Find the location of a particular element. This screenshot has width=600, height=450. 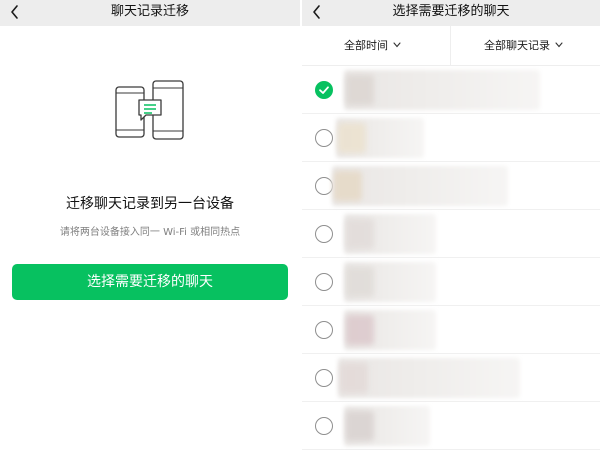

records-filter-label: 全部聊天记录 is located at coordinates (517, 45).